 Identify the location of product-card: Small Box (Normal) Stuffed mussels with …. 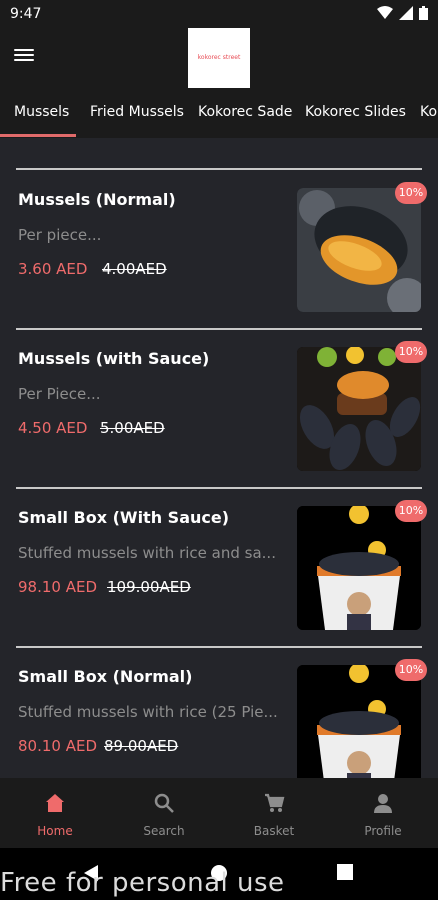
(219, 712).